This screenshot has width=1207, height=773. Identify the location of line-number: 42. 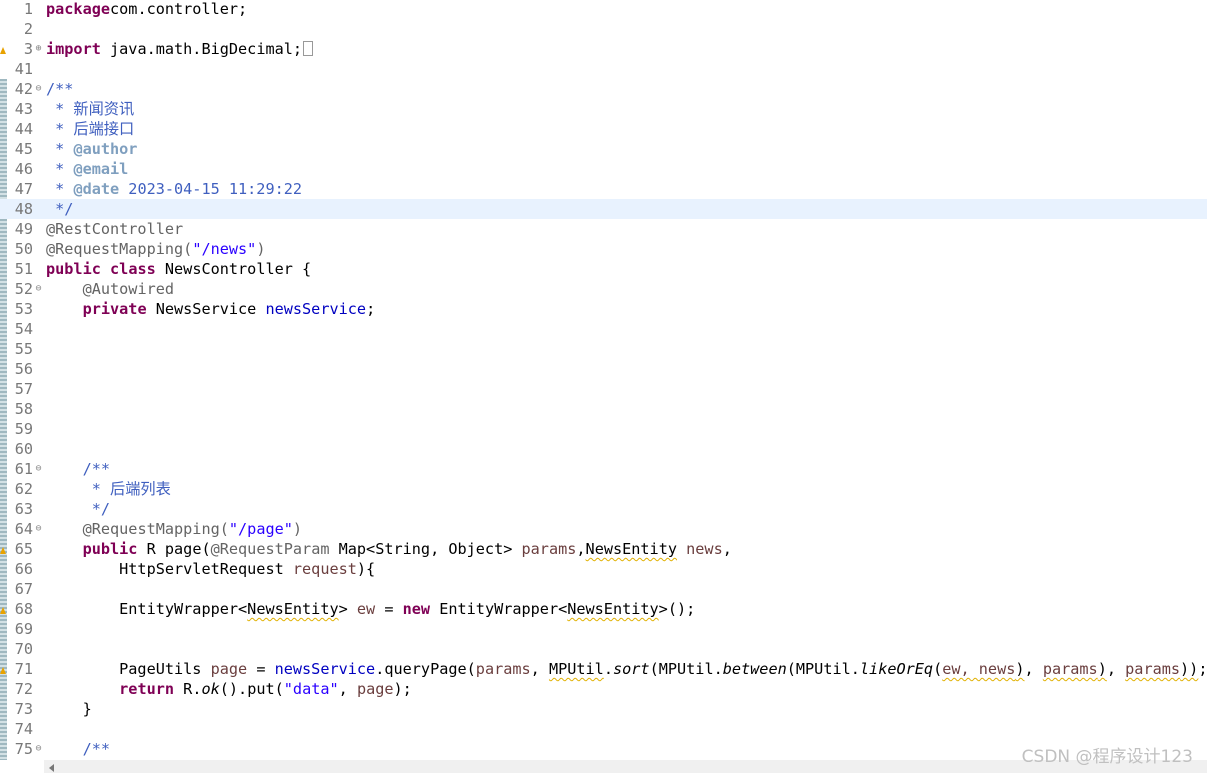
(23, 89).